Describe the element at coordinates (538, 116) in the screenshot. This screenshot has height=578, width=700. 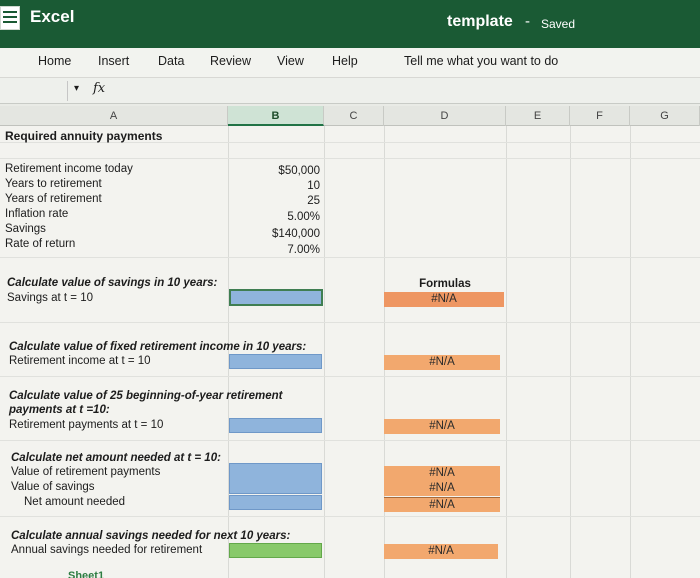
I see `column-header-e: E` at that location.